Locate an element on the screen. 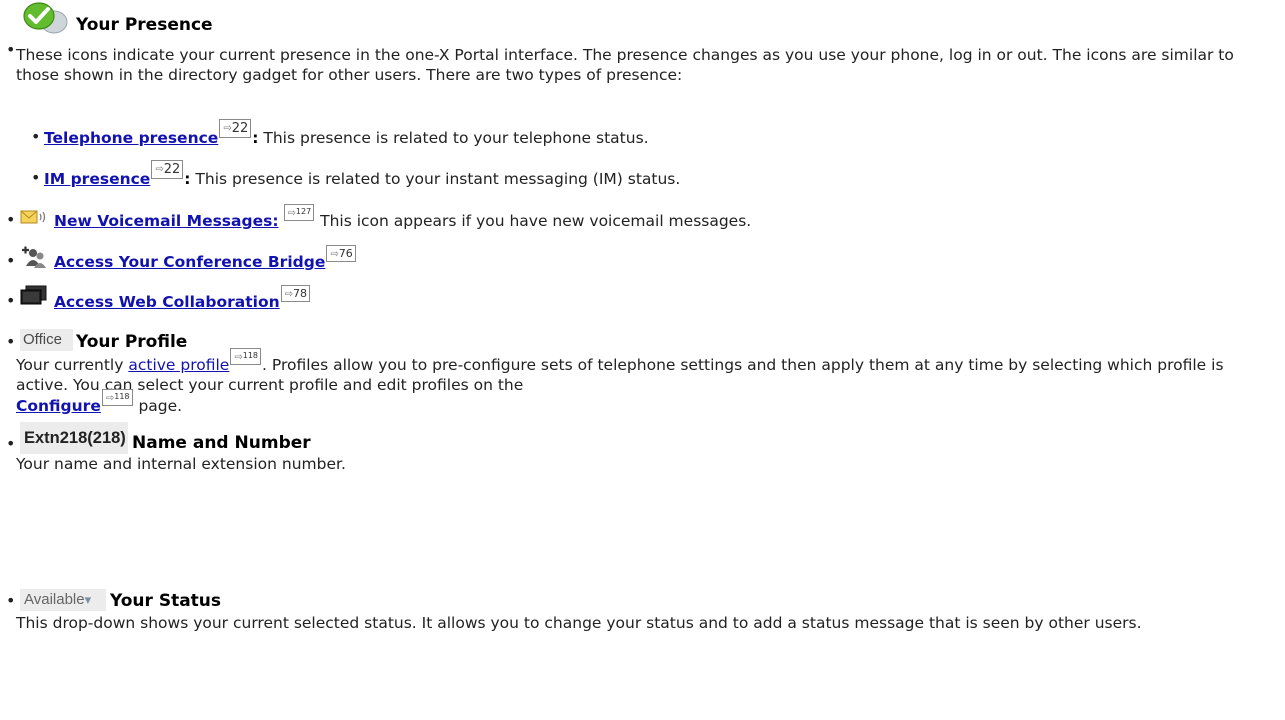  profile-title: Your Profile is located at coordinates (132, 342).